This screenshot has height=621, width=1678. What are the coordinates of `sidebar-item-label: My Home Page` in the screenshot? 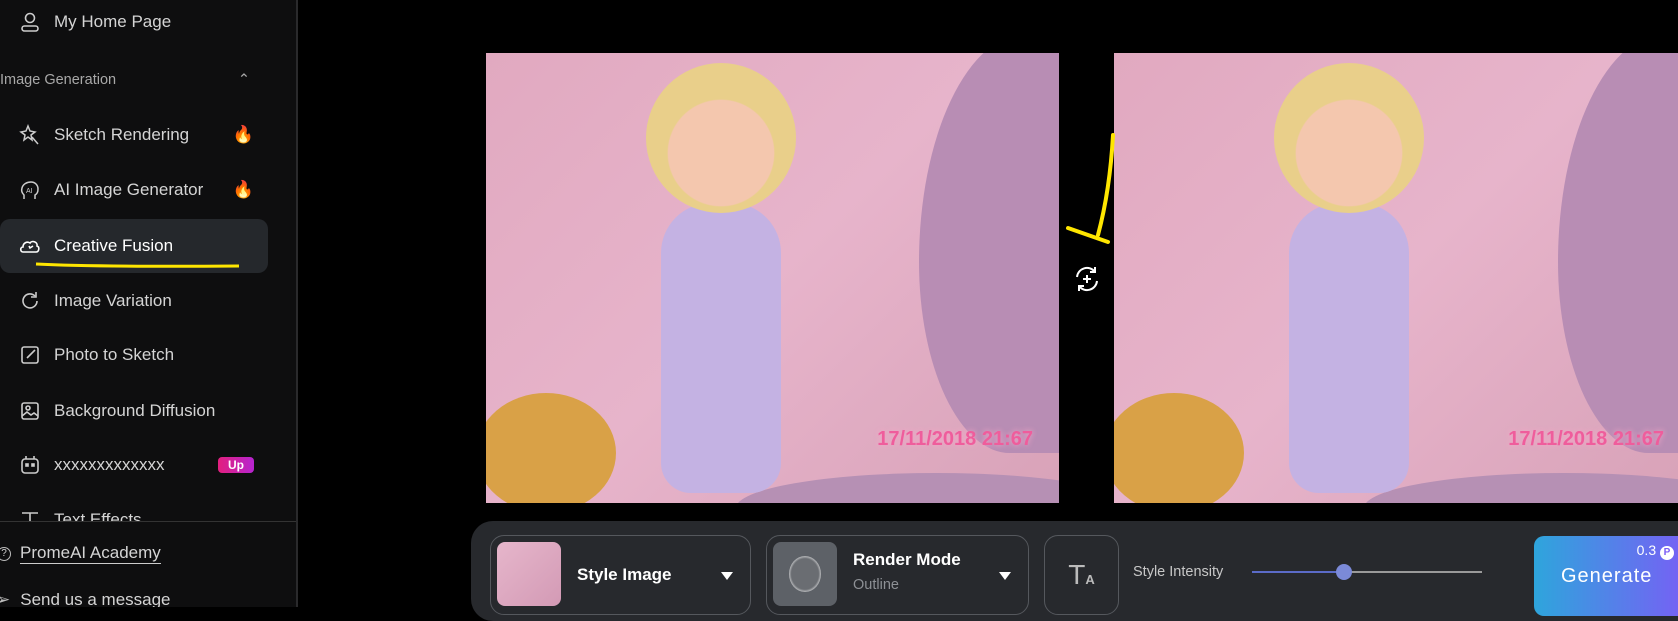 It's located at (113, 21).